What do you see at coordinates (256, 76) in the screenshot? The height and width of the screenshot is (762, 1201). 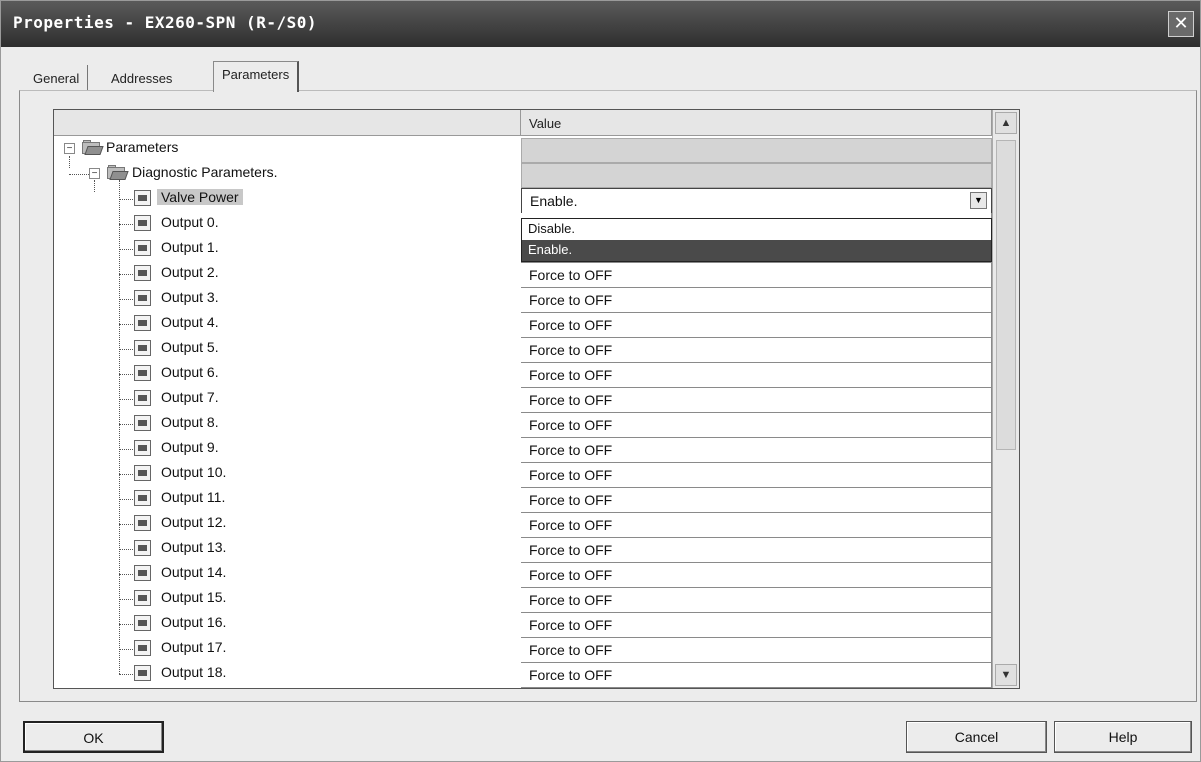 I see `tab-parameters: Parameters` at bounding box center [256, 76].